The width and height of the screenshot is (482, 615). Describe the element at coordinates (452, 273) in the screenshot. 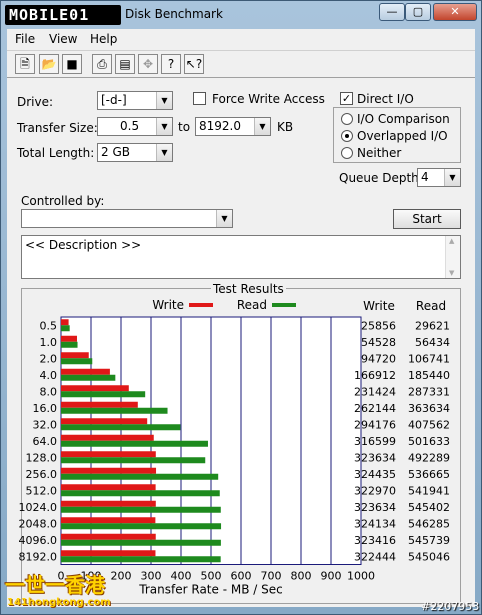

I see `scroll-down-icon: ▼` at that location.